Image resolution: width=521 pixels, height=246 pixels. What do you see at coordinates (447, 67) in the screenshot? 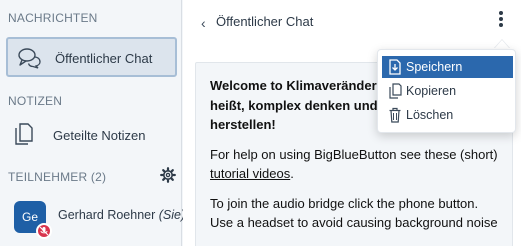
I see `menu-item-save: Speichern` at bounding box center [447, 67].